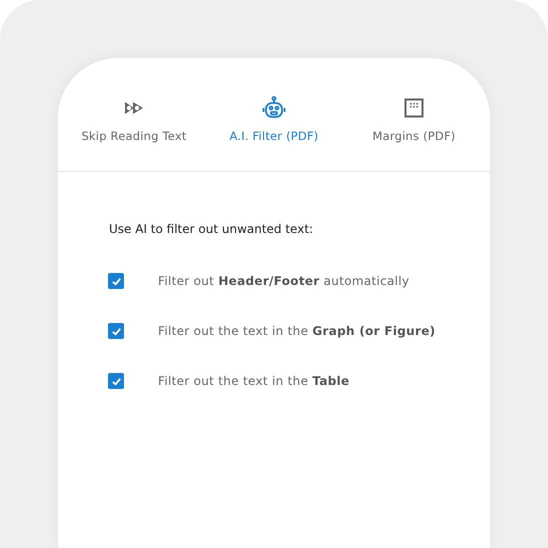 Image resolution: width=548 pixels, height=548 pixels. I want to click on robot-icon, so click(274, 108).